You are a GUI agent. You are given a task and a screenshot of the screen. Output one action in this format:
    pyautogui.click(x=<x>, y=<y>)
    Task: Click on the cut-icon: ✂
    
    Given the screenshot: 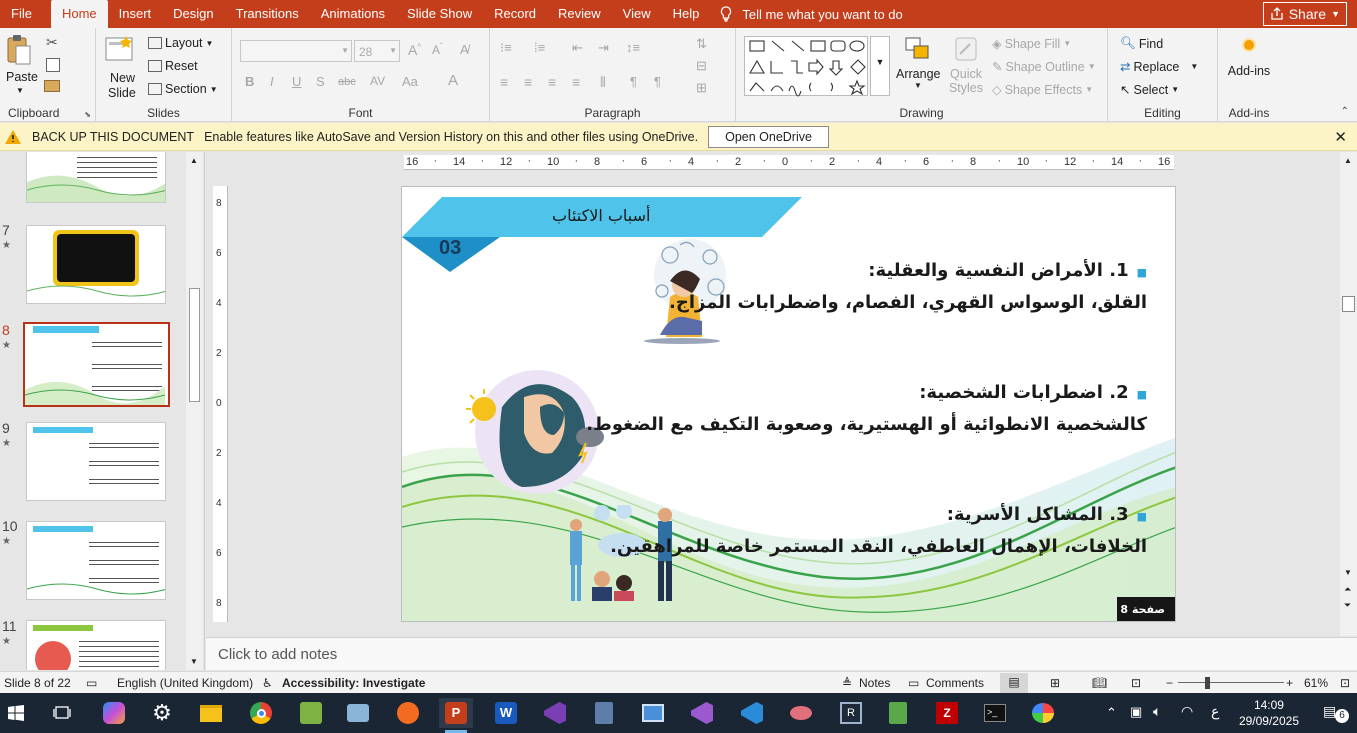 What is the action you would take?
    pyautogui.click(x=52, y=42)
    